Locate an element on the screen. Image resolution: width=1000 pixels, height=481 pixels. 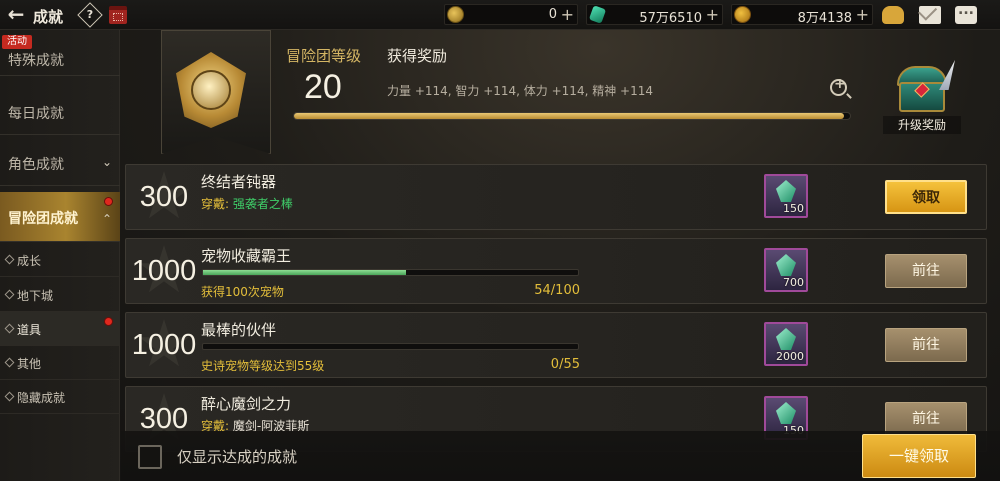
calendar-icon is located at coordinates (118, 15).